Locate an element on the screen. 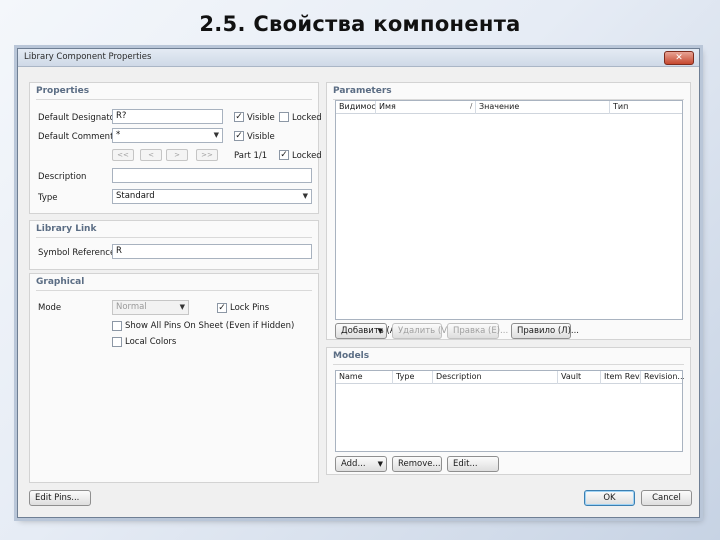 The width and height of the screenshot is (720, 540). mode-label: Mode is located at coordinates (50, 308).